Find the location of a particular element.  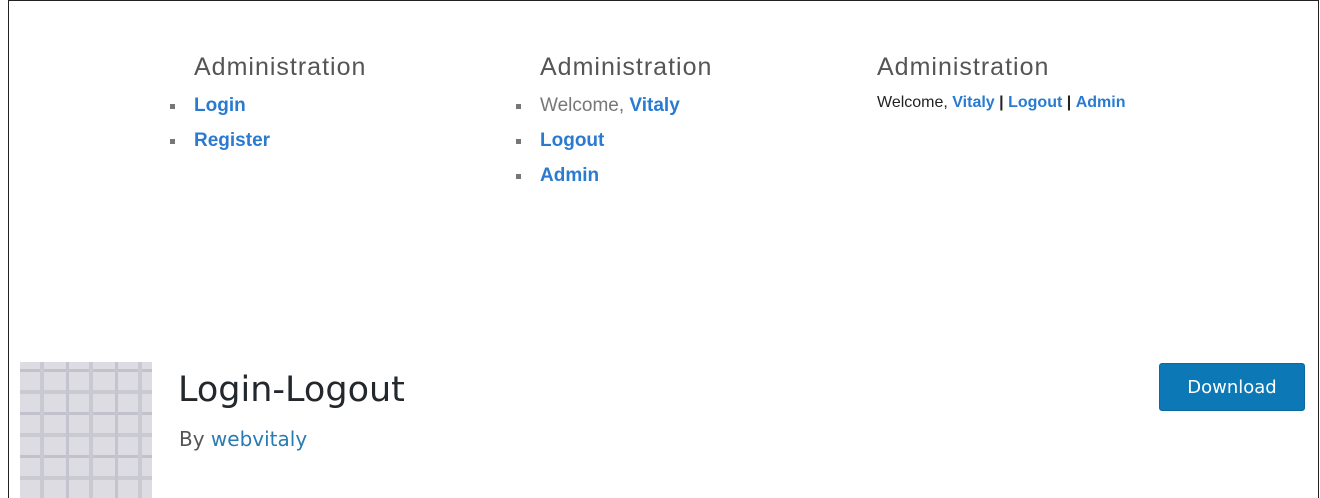

list-item: Register is located at coordinates (268, 146).